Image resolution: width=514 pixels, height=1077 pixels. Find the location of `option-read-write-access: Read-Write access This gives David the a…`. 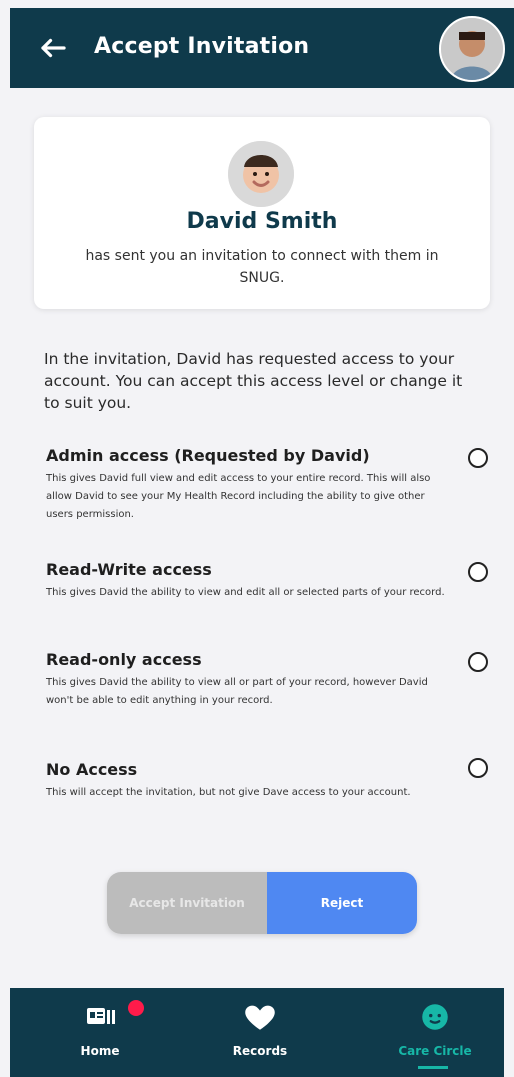

option-read-write-access: Read-Write access This gives David the a… is located at coordinates (270, 581).